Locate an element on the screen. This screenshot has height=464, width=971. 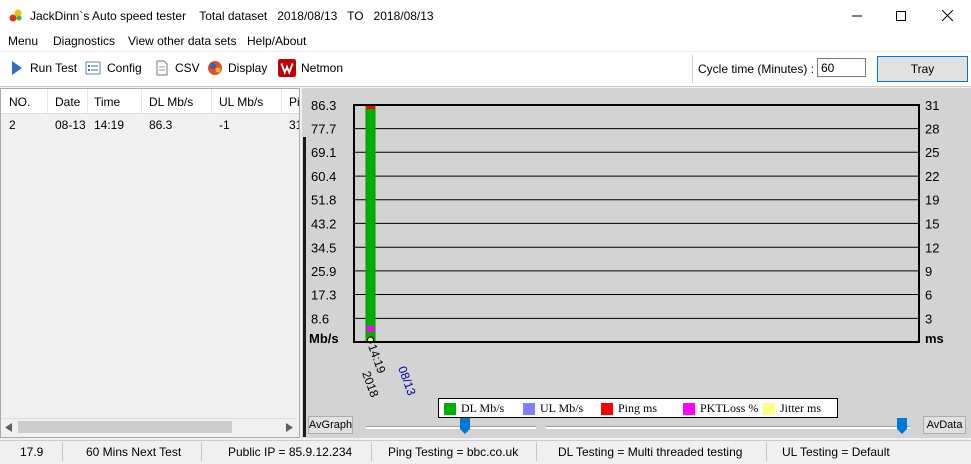
scroll-left-icon is located at coordinates (9, 427).